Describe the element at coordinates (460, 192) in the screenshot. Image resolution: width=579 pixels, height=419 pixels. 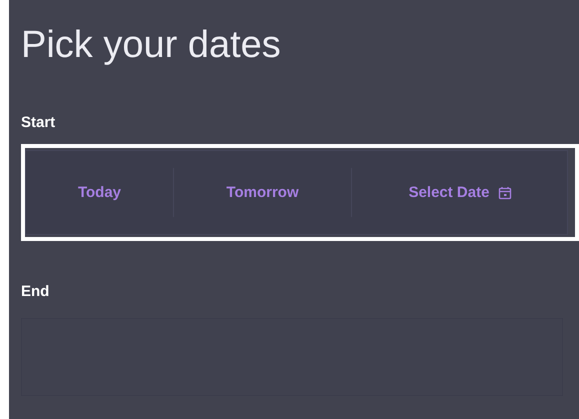
I see `date-option-button: Select Date` at that location.